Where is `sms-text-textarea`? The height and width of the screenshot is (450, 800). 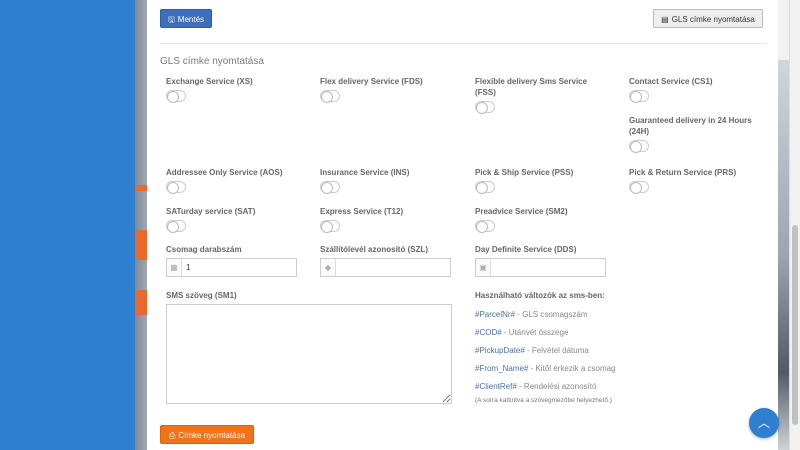 sms-text-textarea is located at coordinates (309, 354).